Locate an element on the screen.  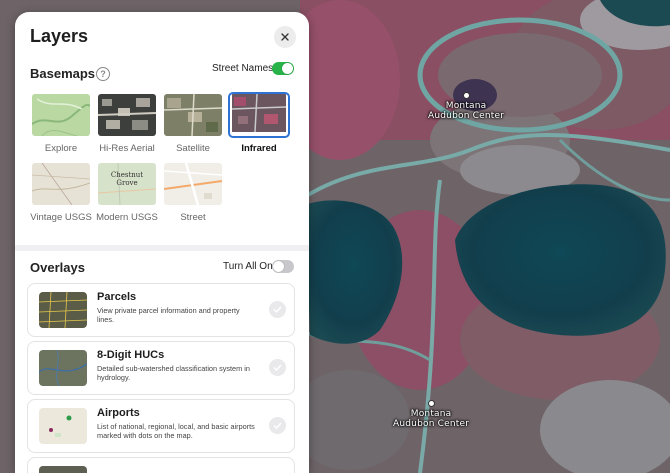
turn-all-on-label: Turn All On is located at coordinates (248, 266).